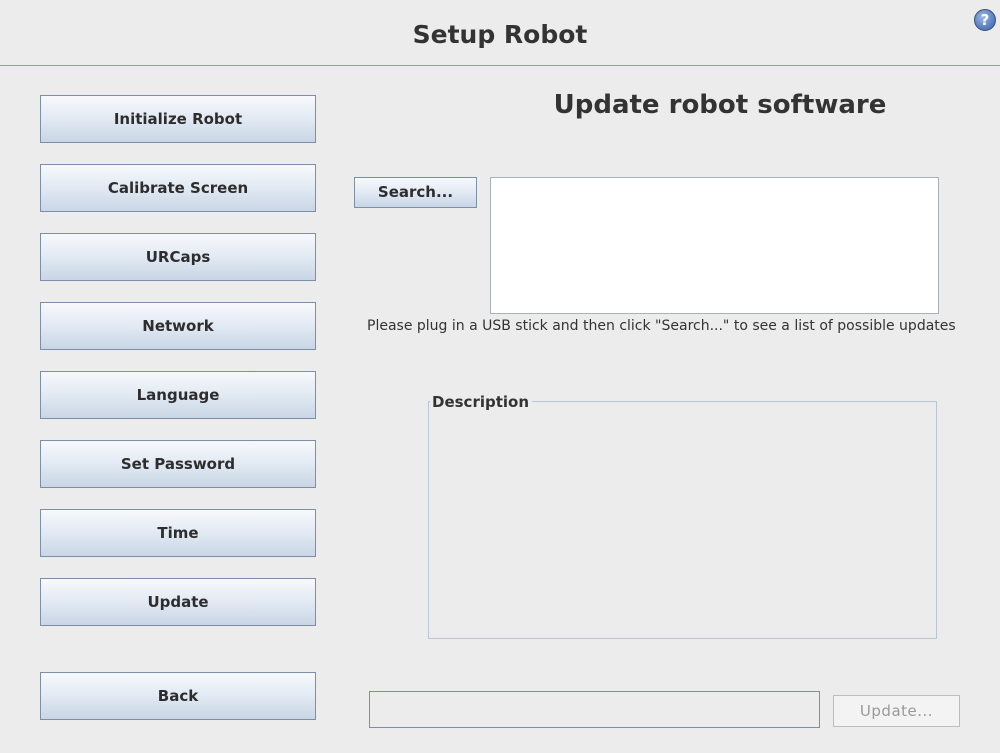 This screenshot has height=753, width=1000. Describe the element at coordinates (985, 20) in the screenshot. I see `help-icon: ?` at that location.